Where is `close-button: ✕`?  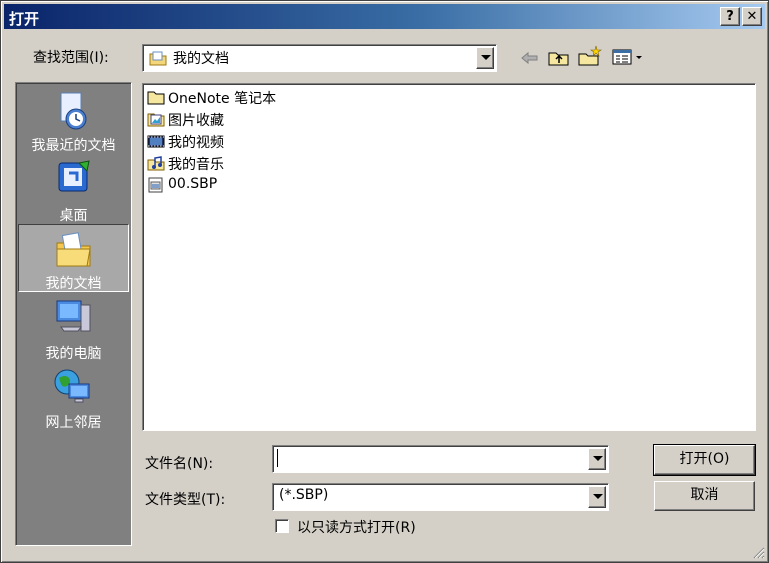
close-button: ✕ is located at coordinates (752, 16).